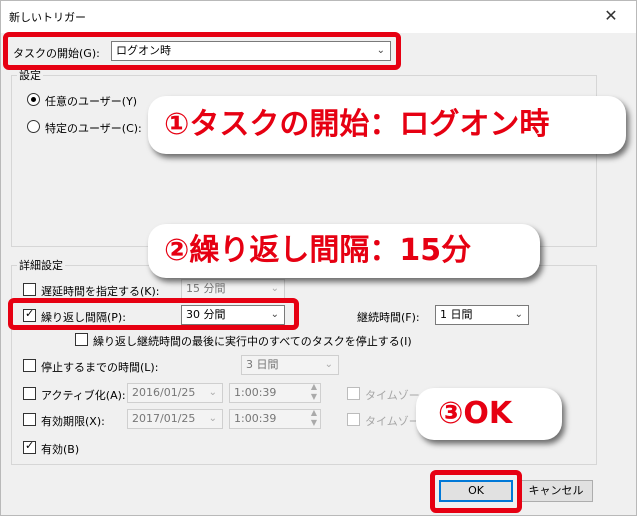 Image resolution: width=637 pixels, height=516 pixels. I want to click on delay-dropdown: 15 分間 ⌄, so click(233, 289).